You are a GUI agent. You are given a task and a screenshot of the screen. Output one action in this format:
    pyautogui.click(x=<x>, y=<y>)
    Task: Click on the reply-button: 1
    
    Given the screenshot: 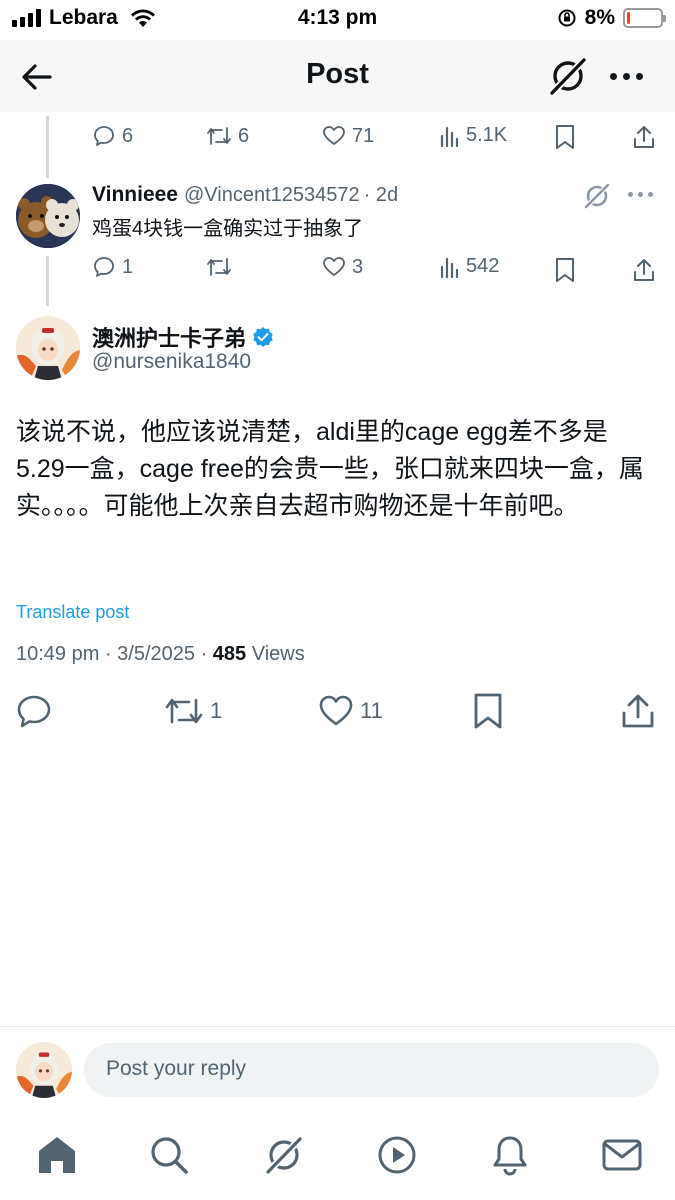 What is the action you would take?
    pyautogui.click(x=112, y=267)
    